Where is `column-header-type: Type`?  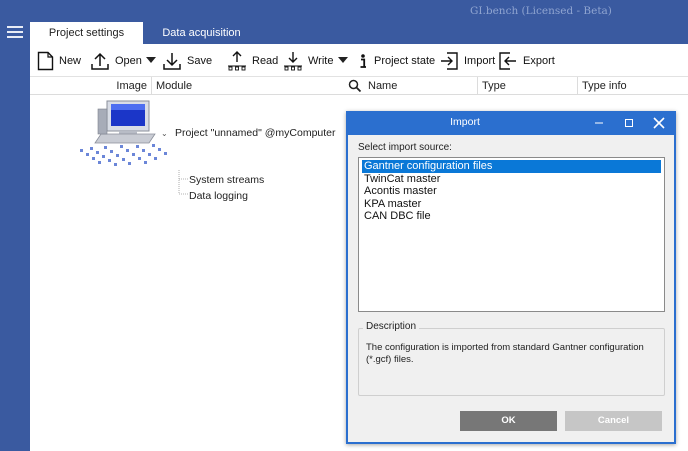 column-header-type: Type is located at coordinates (528, 86).